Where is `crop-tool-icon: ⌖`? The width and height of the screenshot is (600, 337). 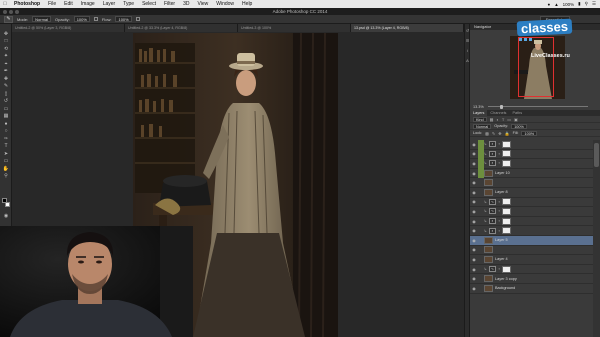
crop-tool-icon: ⌖ is located at coordinates (6, 64).